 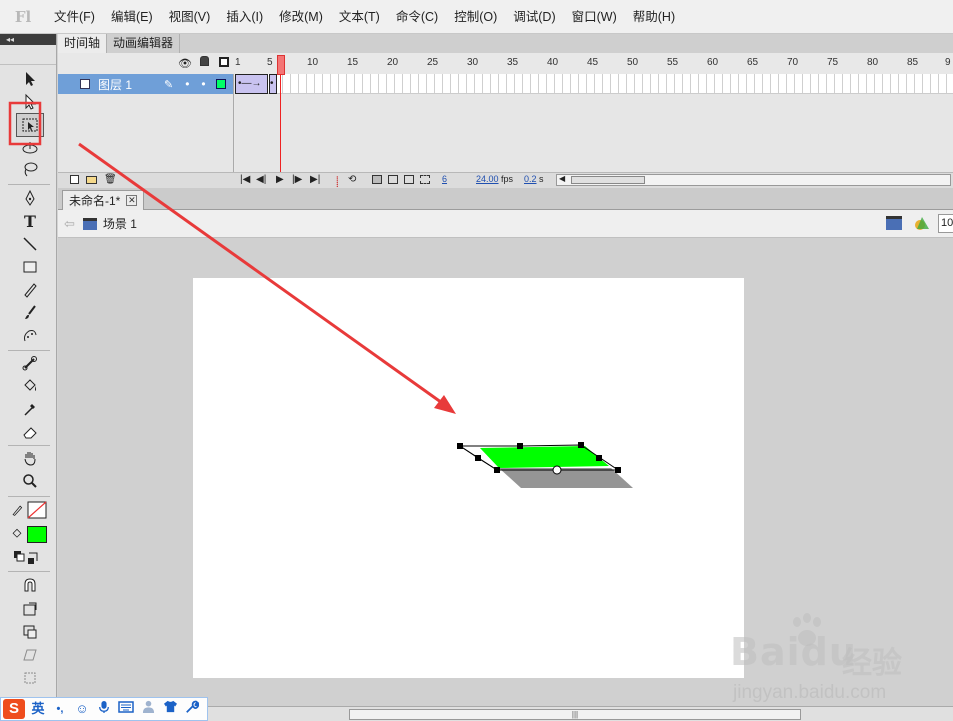 What do you see at coordinates (126, 709) in the screenshot?
I see `keyboard-icon` at bounding box center [126, 709].